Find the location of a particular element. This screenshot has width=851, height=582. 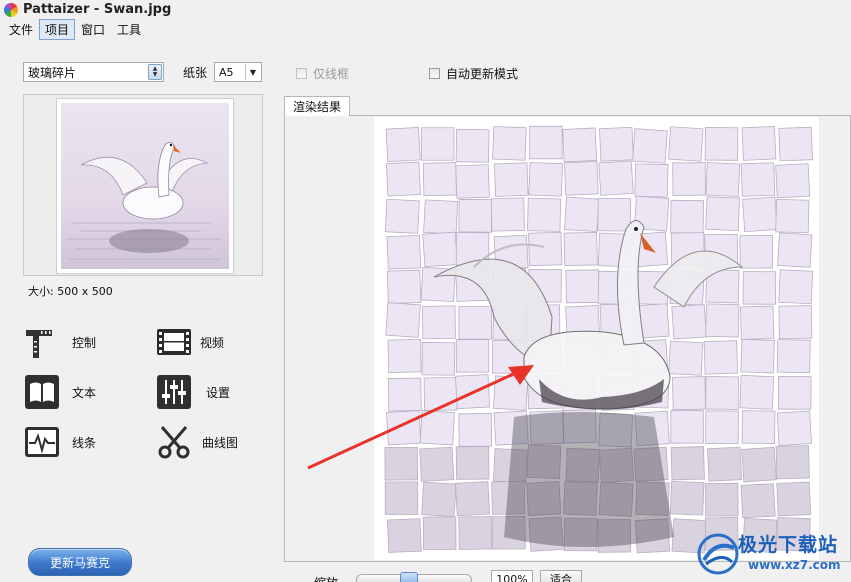

lines-tool-button: 线条 is located at coordinates (60, 442).